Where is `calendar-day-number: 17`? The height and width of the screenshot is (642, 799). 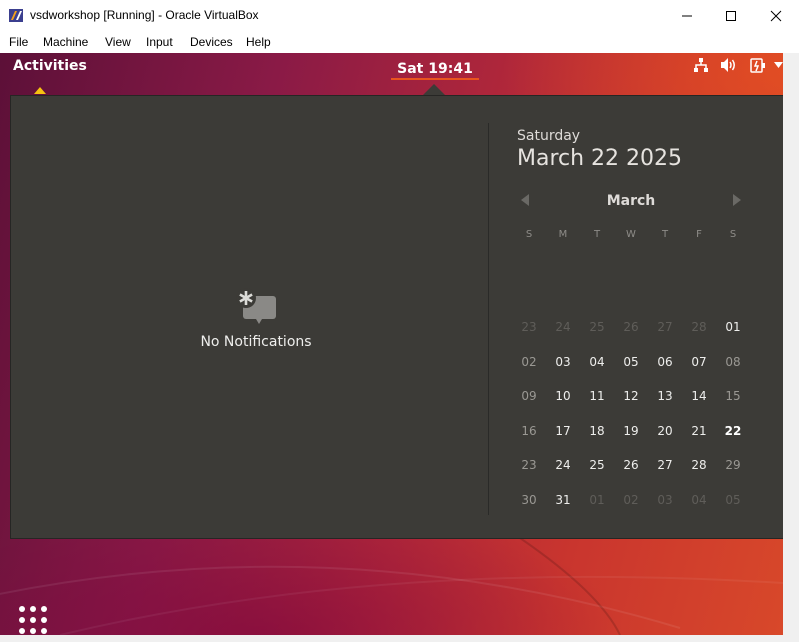 calendar-day-number: 17 is located at coordinates (563, 430).